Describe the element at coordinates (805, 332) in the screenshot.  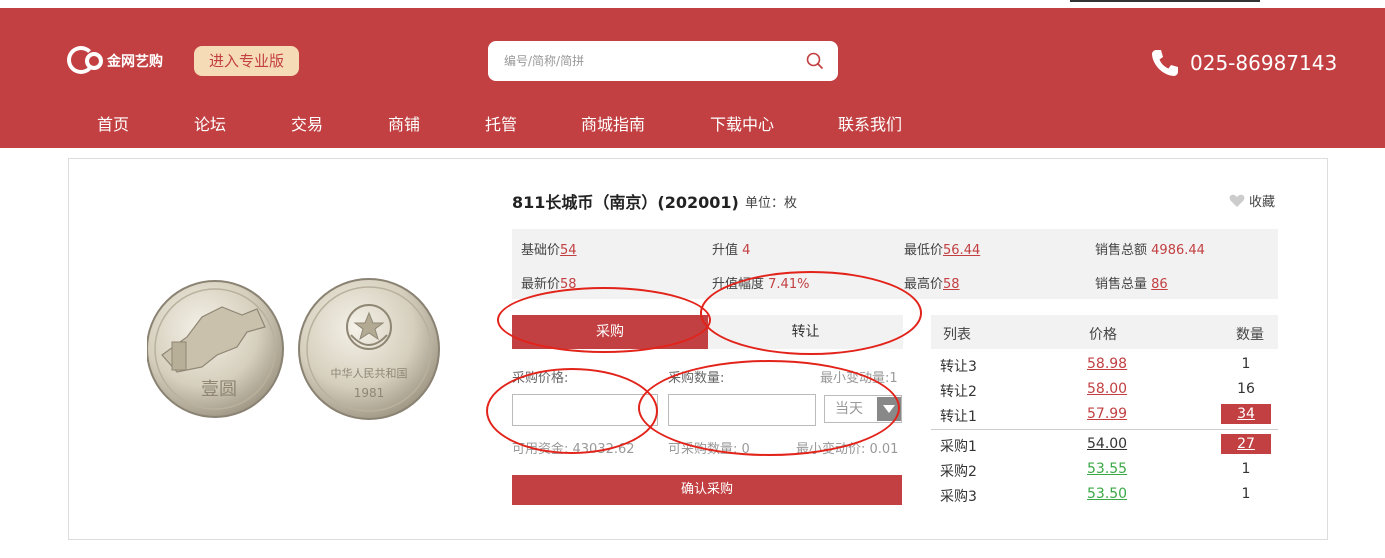
I see `tab-sell: 转让` at that location.